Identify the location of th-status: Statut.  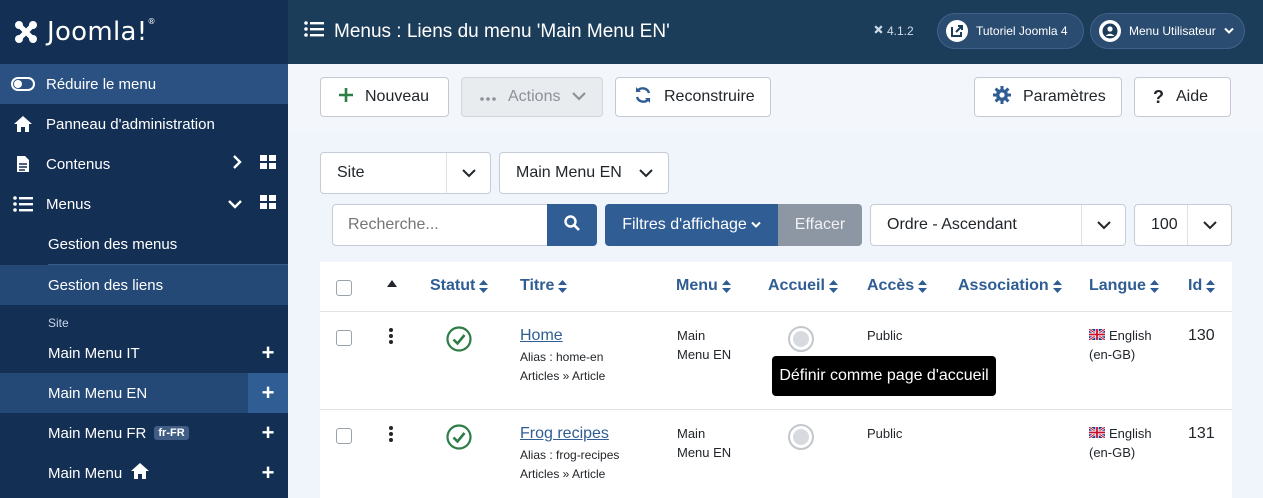
(459, 286).